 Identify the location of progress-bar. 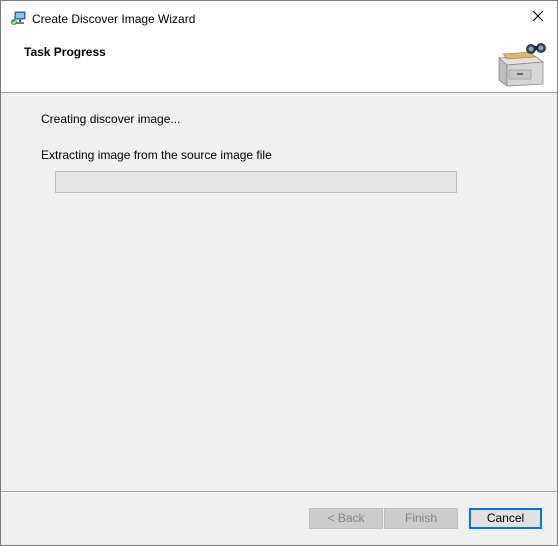
(256, 182).